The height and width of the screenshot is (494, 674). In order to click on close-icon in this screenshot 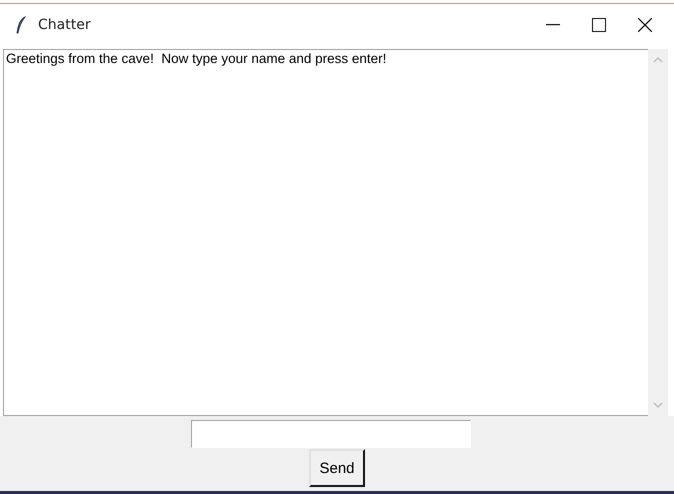, I will do `click(645, 25)`.